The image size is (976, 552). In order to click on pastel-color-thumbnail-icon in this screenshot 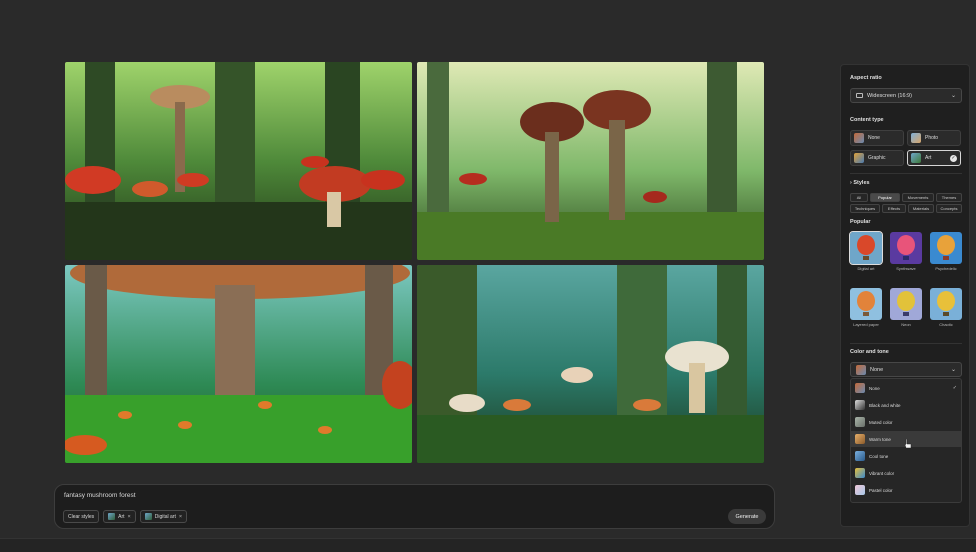, I will do `click(860, 490)`.